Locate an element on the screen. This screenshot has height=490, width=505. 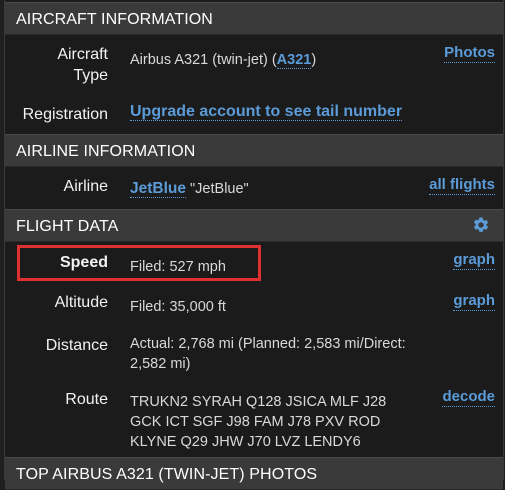
registration-value: Upgrade account to see tail number is located at coordinates (266, 112).